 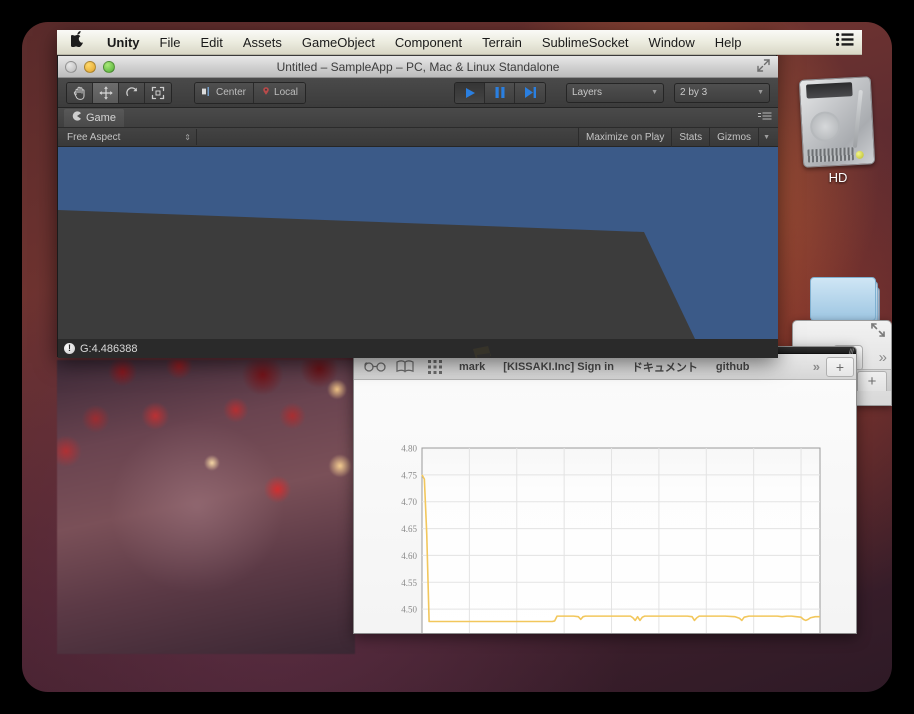 I want to click on layers-dropdown: Layers ▼, so click(x=615, y=92).